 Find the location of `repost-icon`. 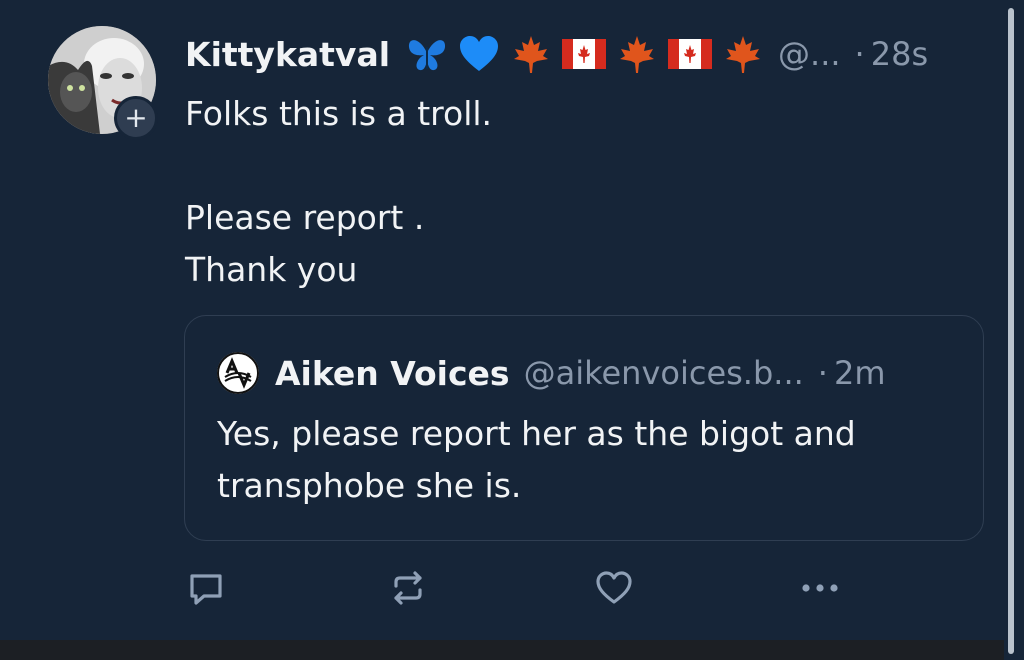

repost-icon is located at coordinates (408, 588).